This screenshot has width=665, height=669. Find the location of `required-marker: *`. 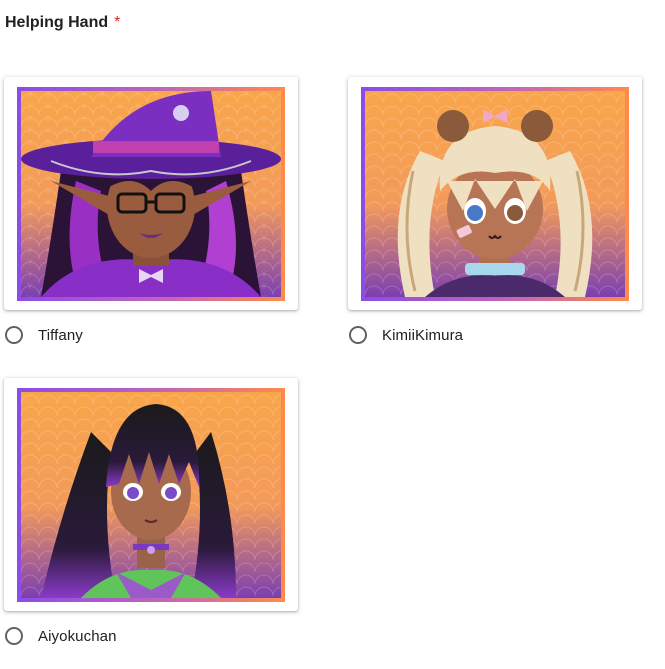

required-marker: * is located at coordinates (117, 22).